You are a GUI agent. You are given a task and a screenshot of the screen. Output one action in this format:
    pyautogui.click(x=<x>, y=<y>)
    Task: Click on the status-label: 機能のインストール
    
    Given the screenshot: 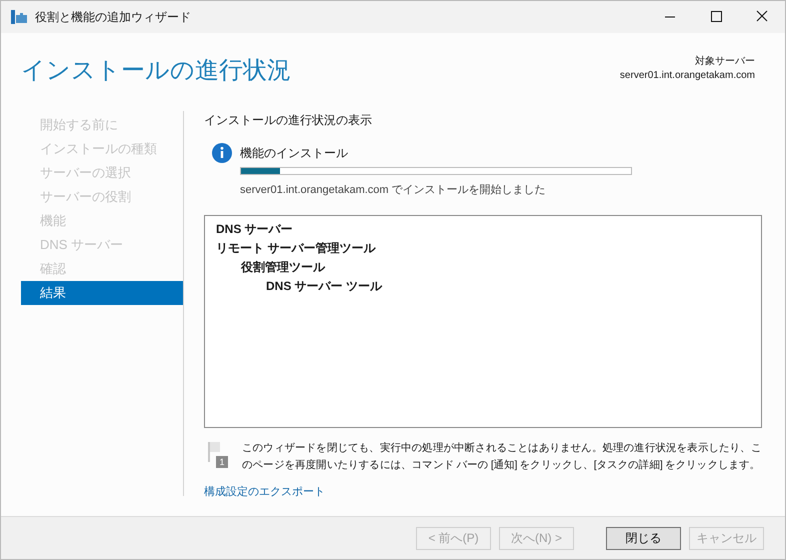 What is the action you would take?
    pyautogui.click(x=294, y=153)
    